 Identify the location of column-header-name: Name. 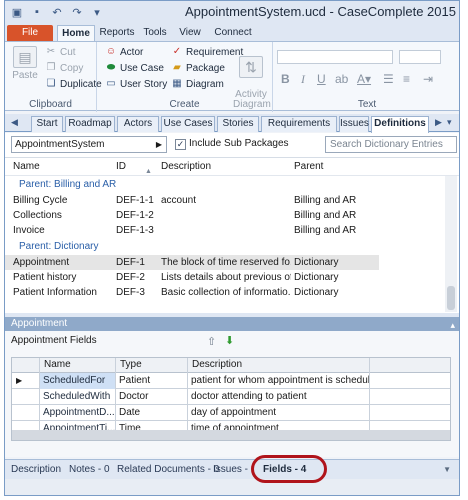
(63, 166).